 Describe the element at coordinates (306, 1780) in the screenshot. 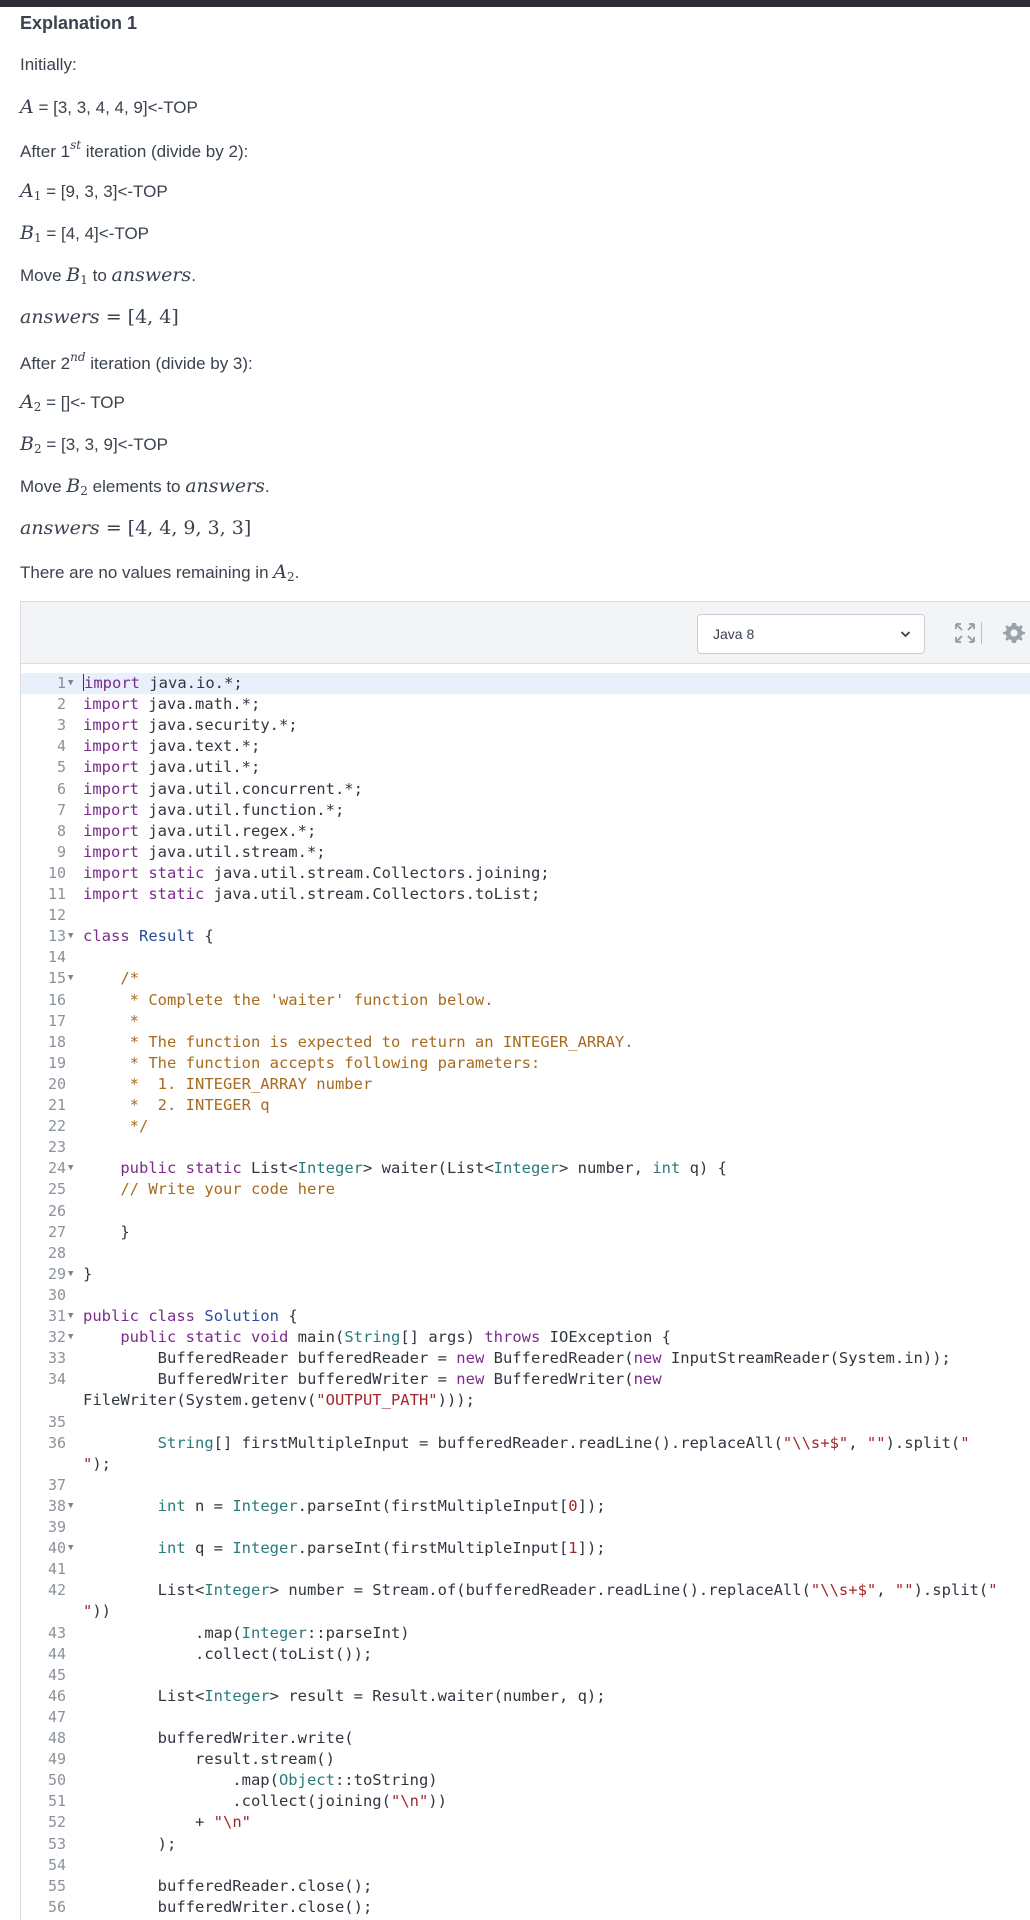

I see `code-token: Object` at that location.